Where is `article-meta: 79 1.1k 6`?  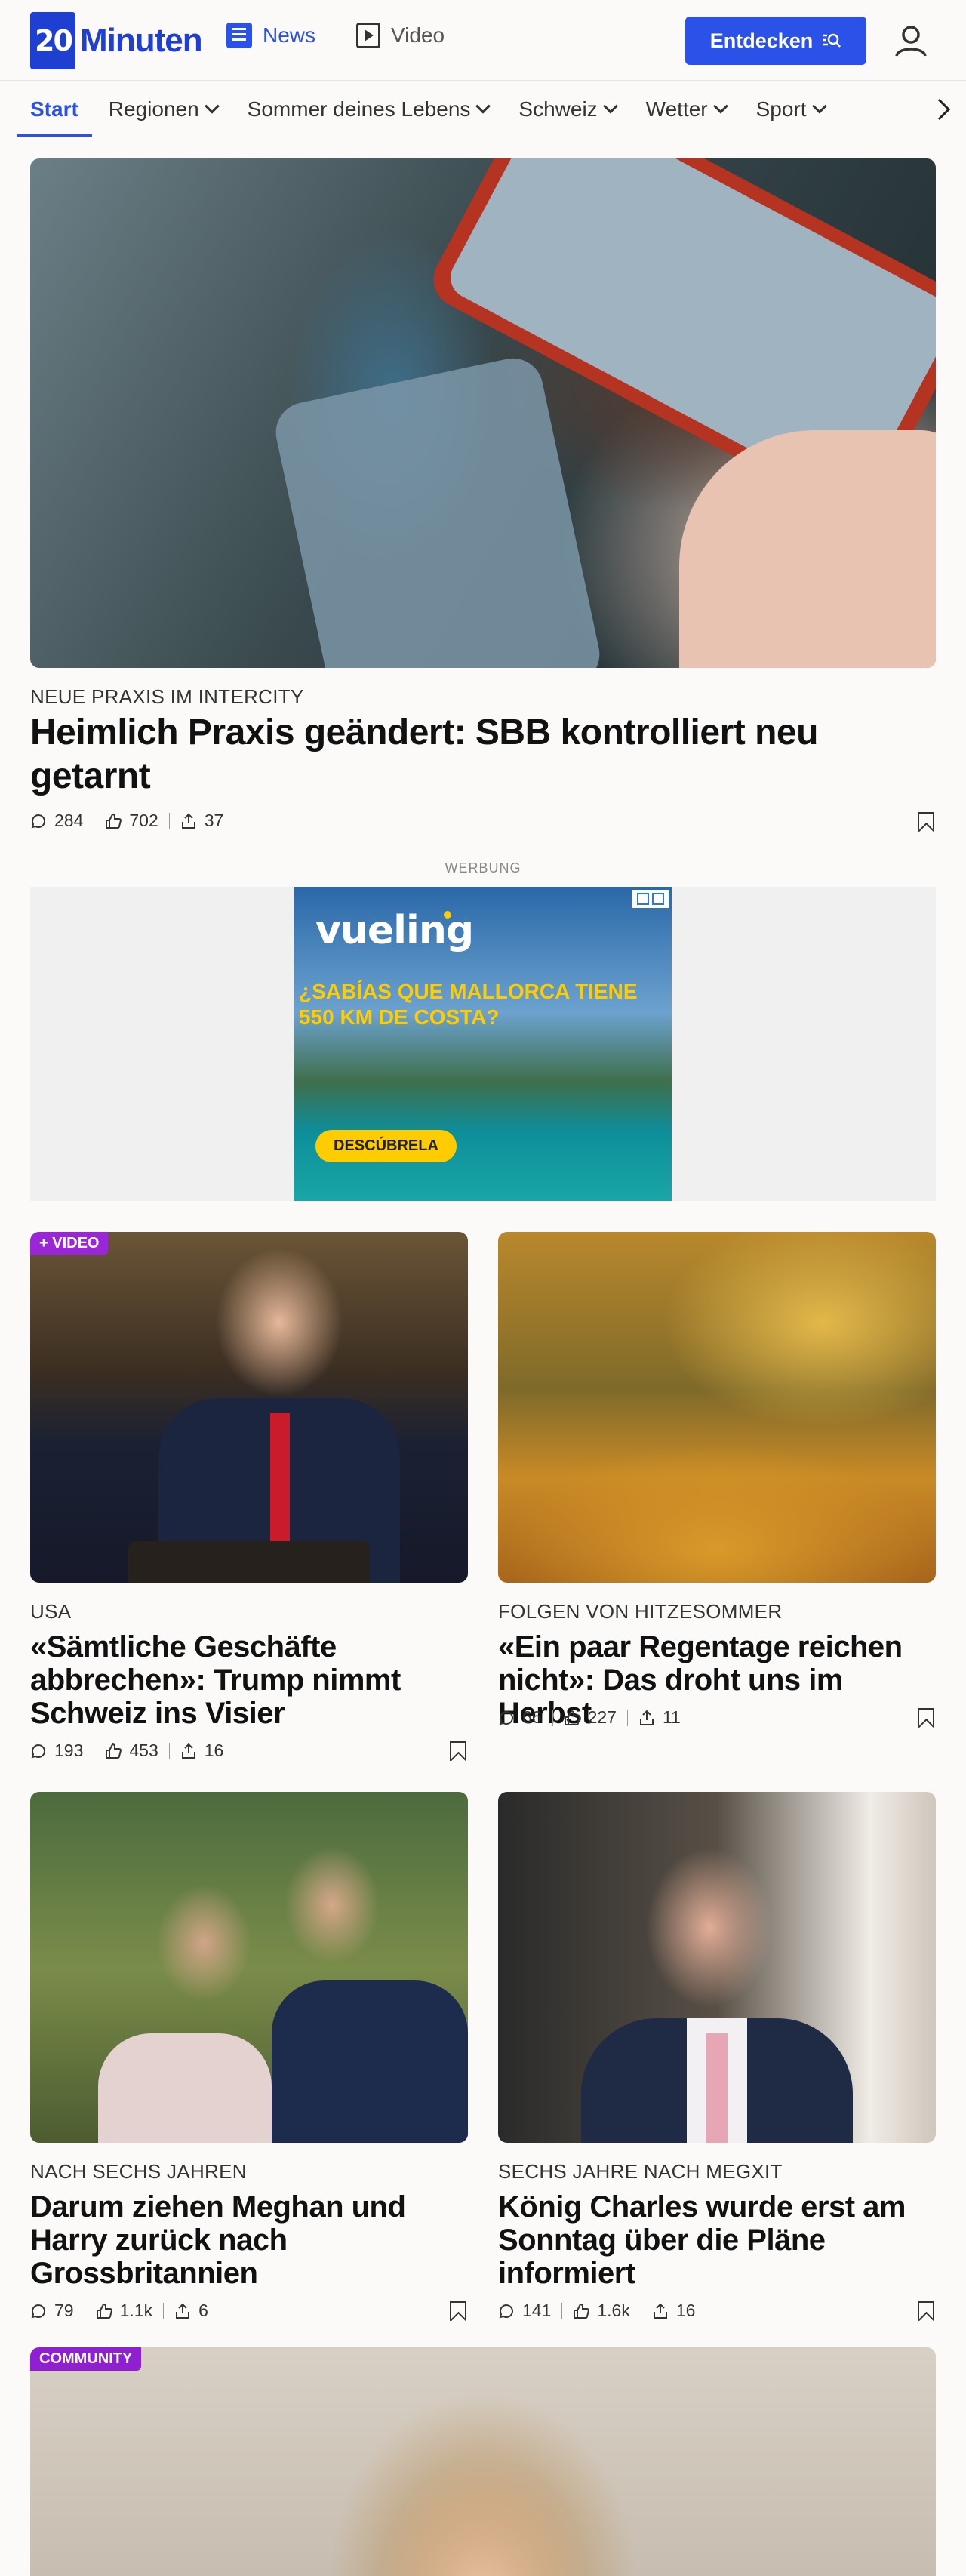
article-meta: 79 1.1k 6 is located at coordinates (119, 2311).